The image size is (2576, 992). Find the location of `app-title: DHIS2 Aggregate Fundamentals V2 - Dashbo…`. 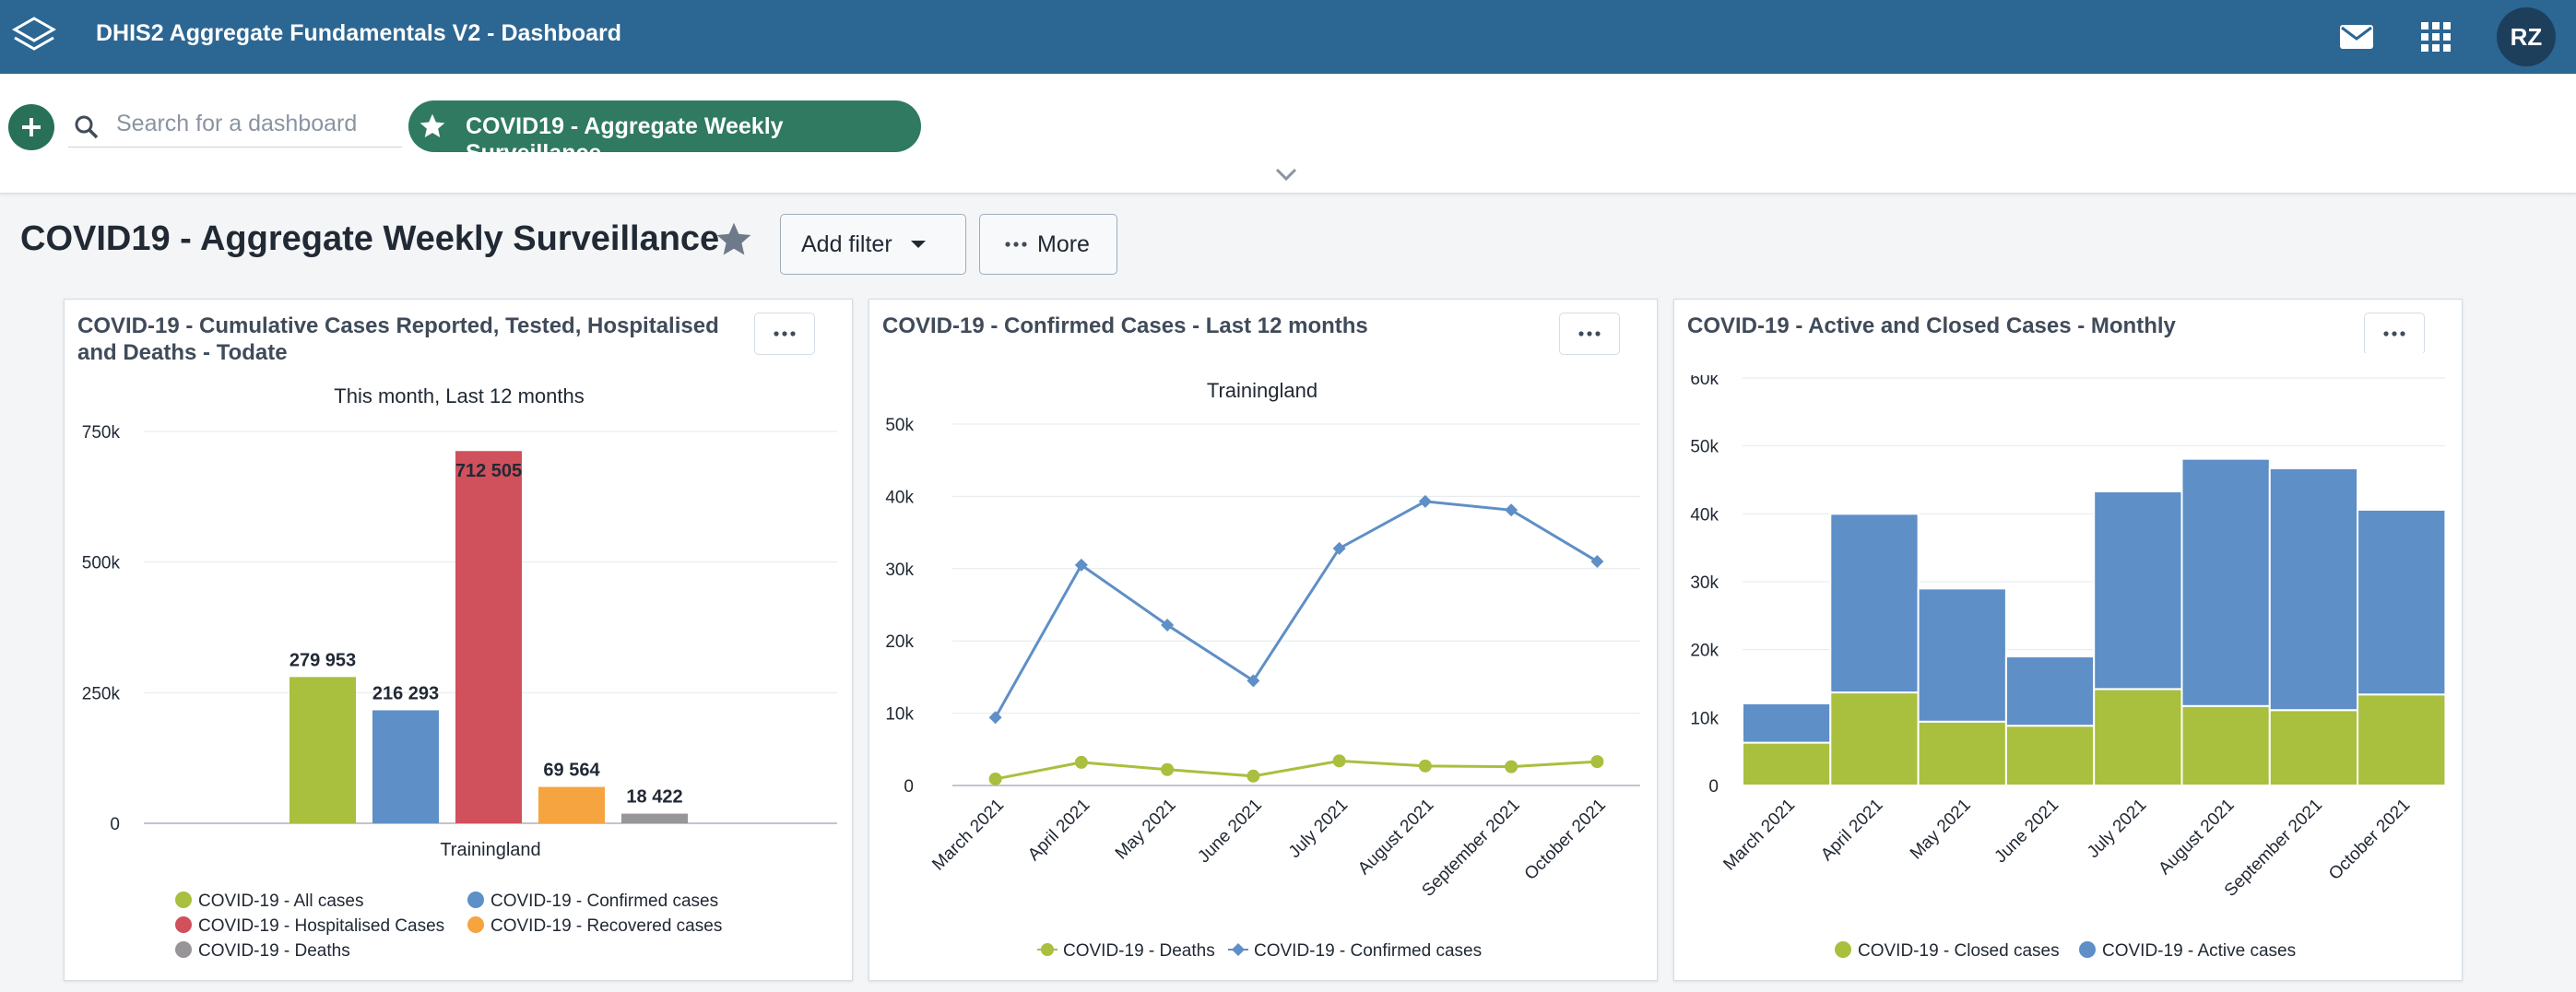

app-title: DHIS2 Aggregate Fundamentals V2 - Dashbo… is located at coordinates (359, 33).